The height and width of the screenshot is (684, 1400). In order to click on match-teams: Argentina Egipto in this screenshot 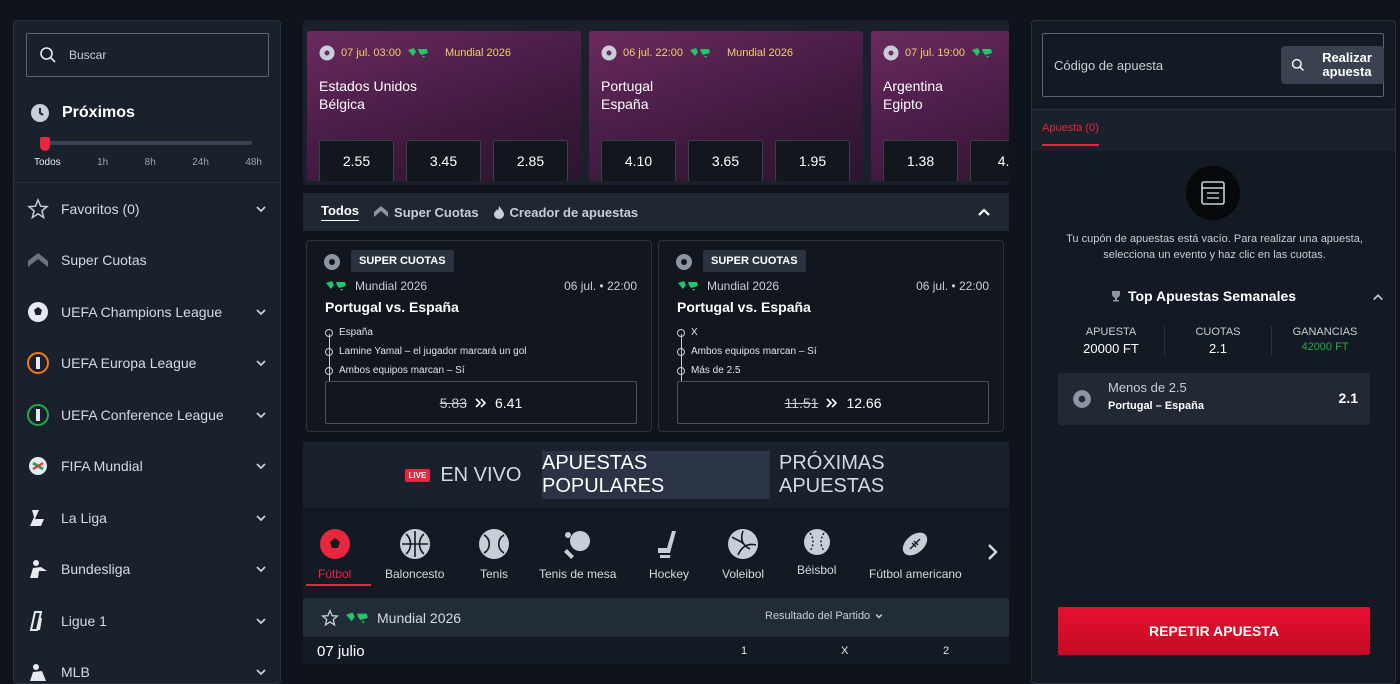, I will do `click(913, 95)`.